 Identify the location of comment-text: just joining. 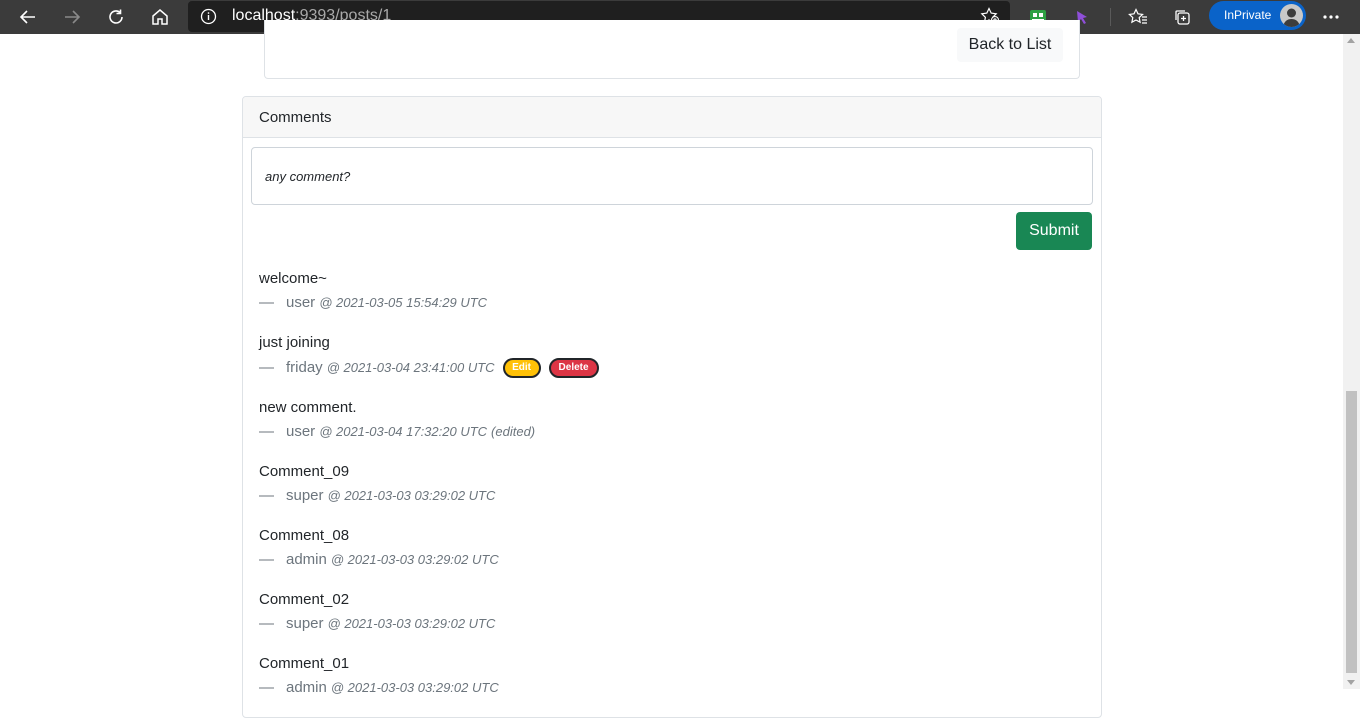
(294, 342).